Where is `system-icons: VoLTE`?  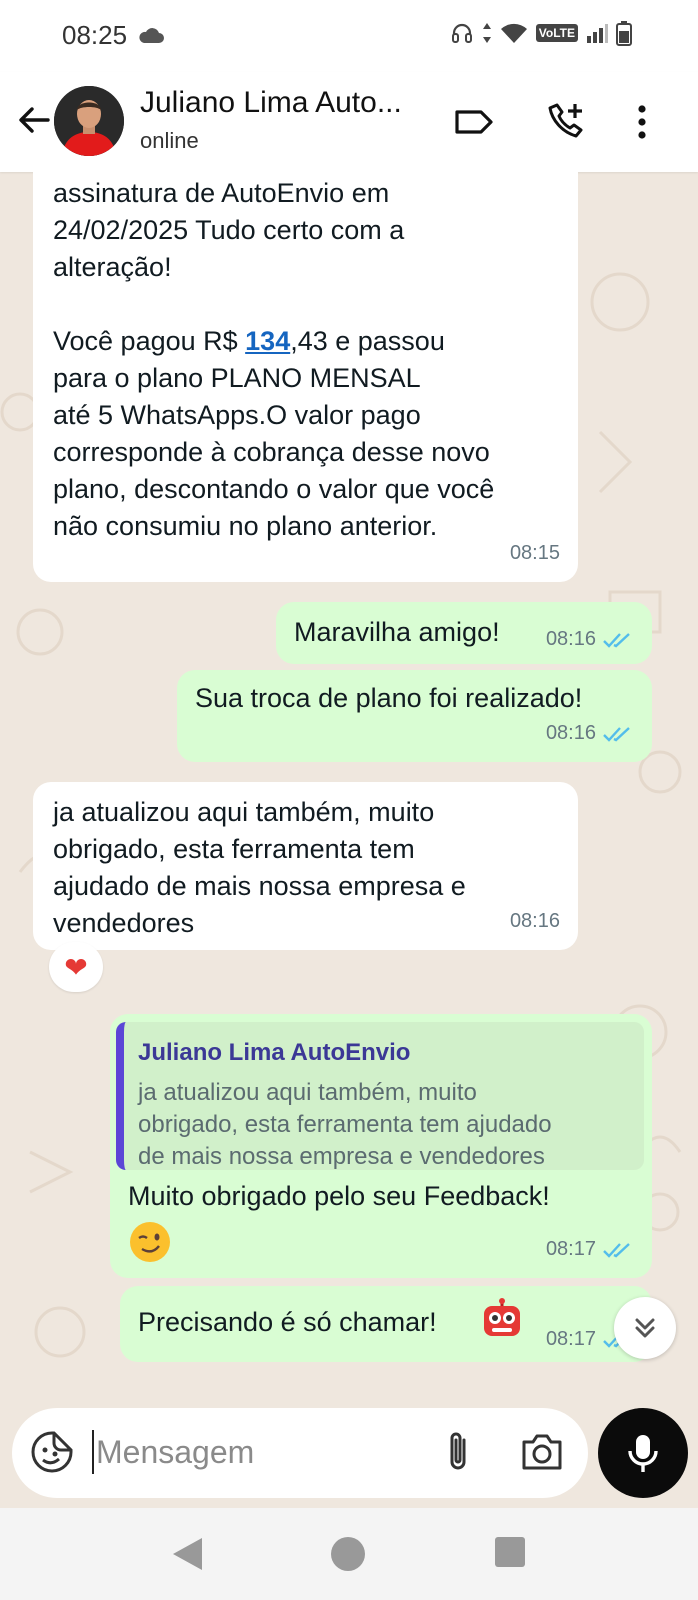
system-icons: VoLTE is located at coordinates (541, 33).